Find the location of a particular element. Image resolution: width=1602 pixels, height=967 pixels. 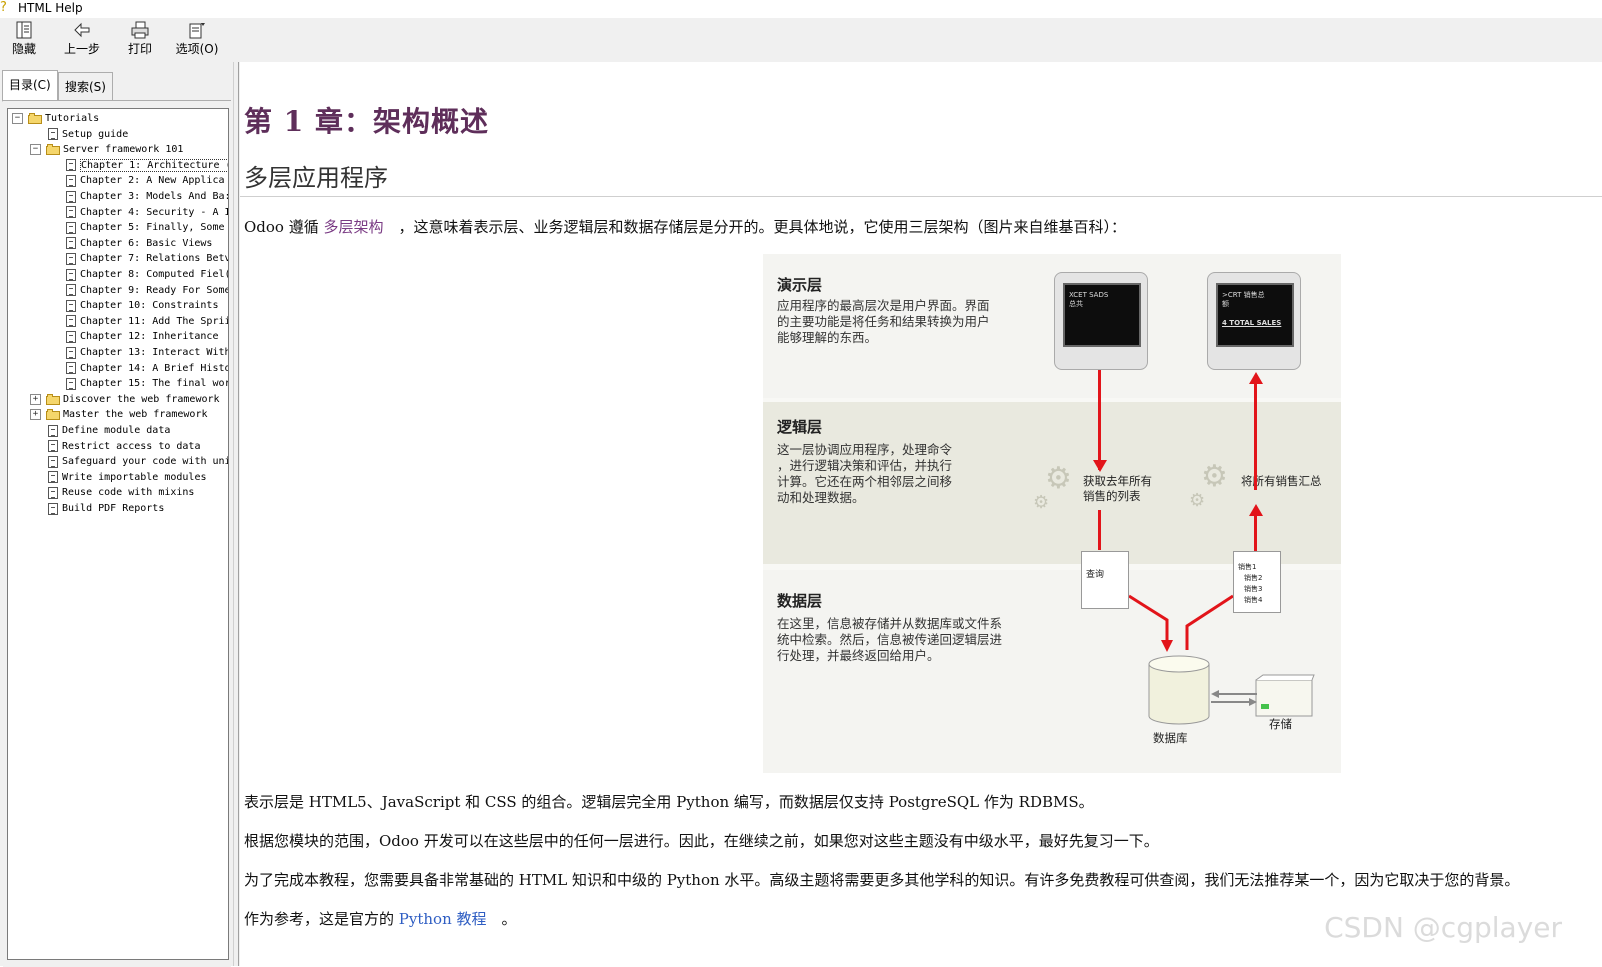

window-title: HTML Help is located at coordinates (50, 8).